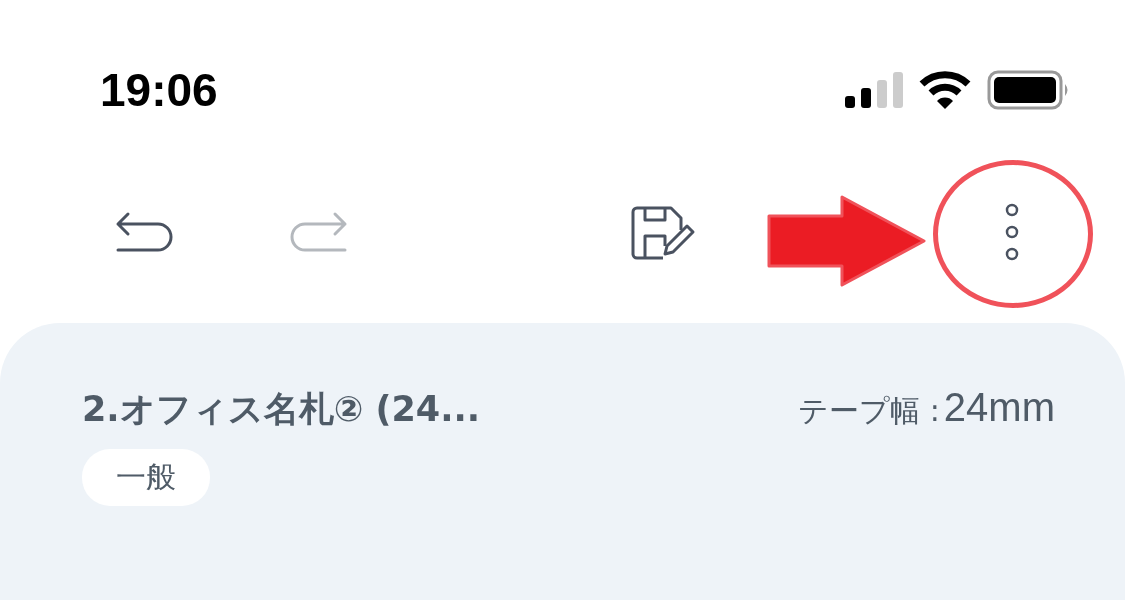 The height and width of the screenshot is (600, 1125). What do you see at coordinates (999, 407) in the screenshot?
I see `tape-width-value: 24mm` at bounding box center [999, 407].